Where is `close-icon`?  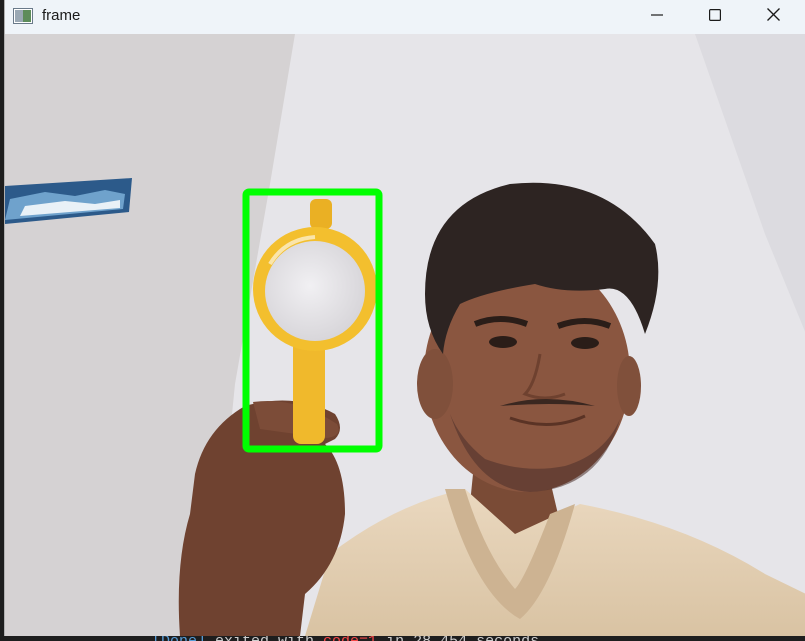
close-icon is located at coordinates (773, 17).